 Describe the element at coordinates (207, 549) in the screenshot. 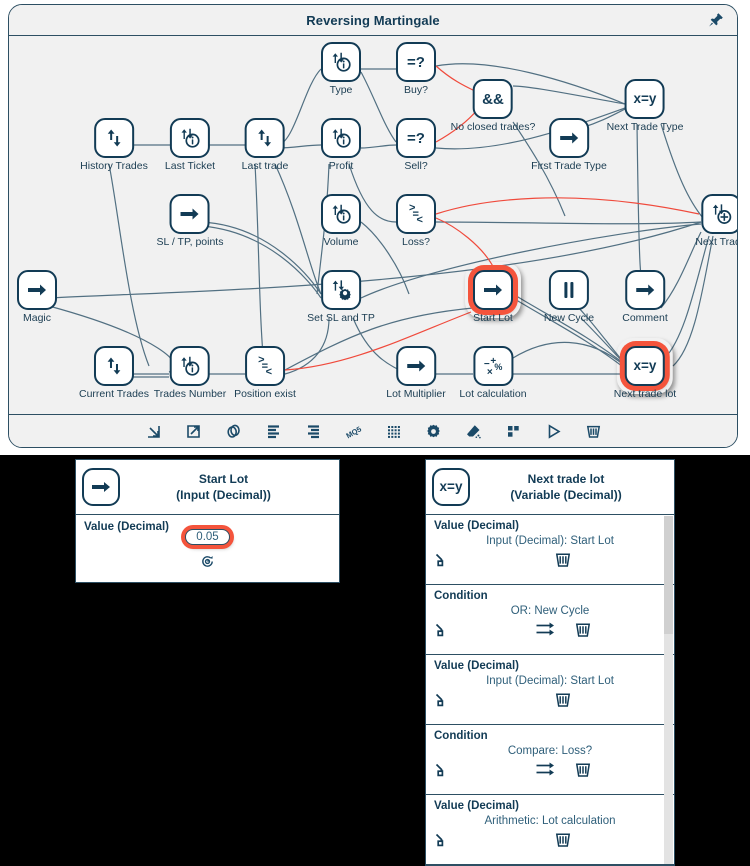

I see `start-lot-value-row: Value (Decimal) 0.05` at that location.